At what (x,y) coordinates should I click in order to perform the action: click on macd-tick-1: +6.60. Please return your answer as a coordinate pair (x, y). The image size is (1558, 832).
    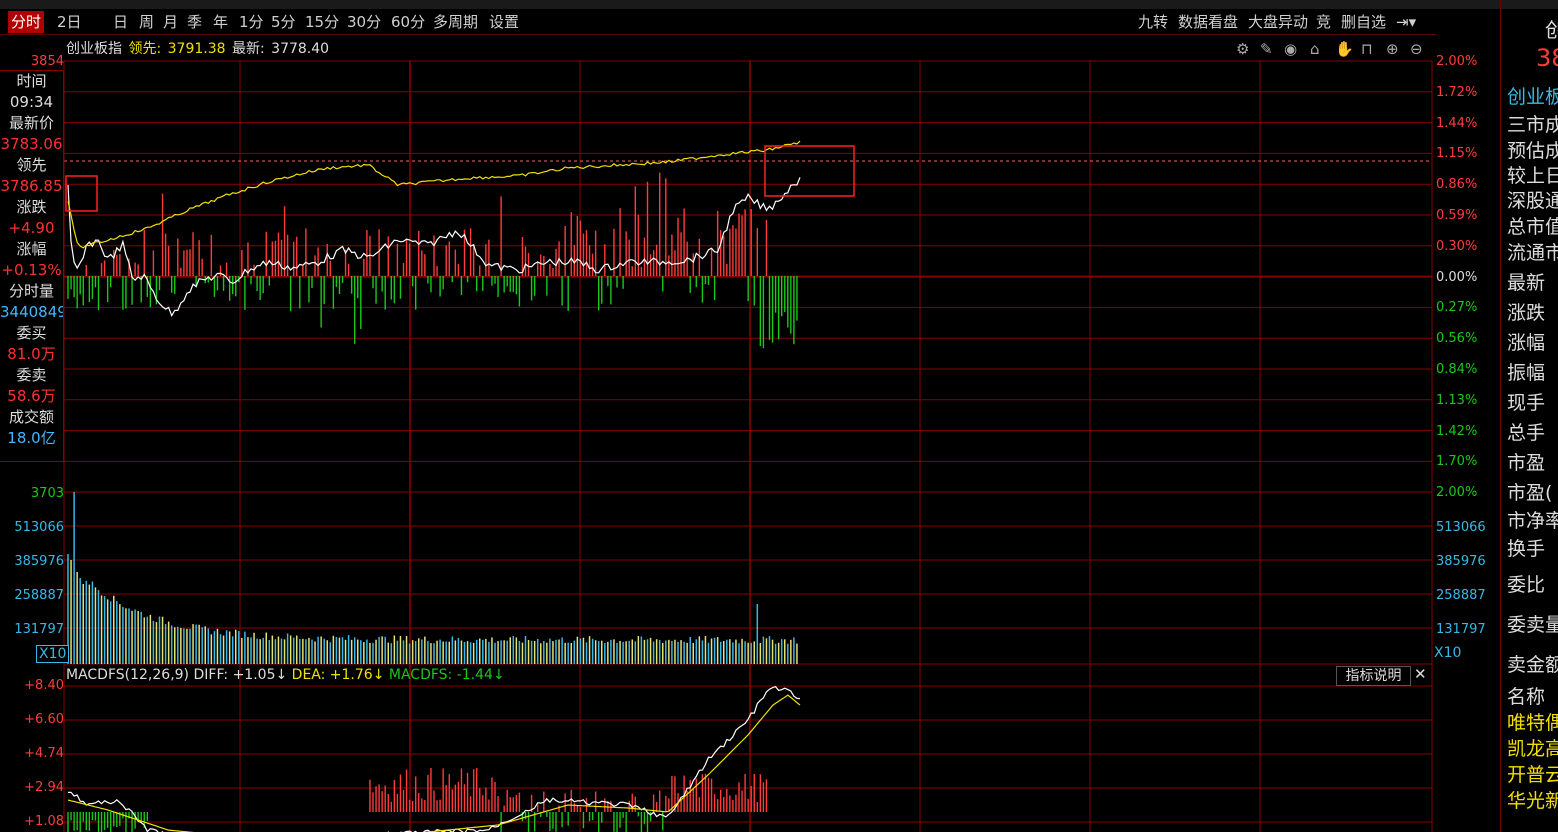
    Looking at the image, I should click on (44, 719).